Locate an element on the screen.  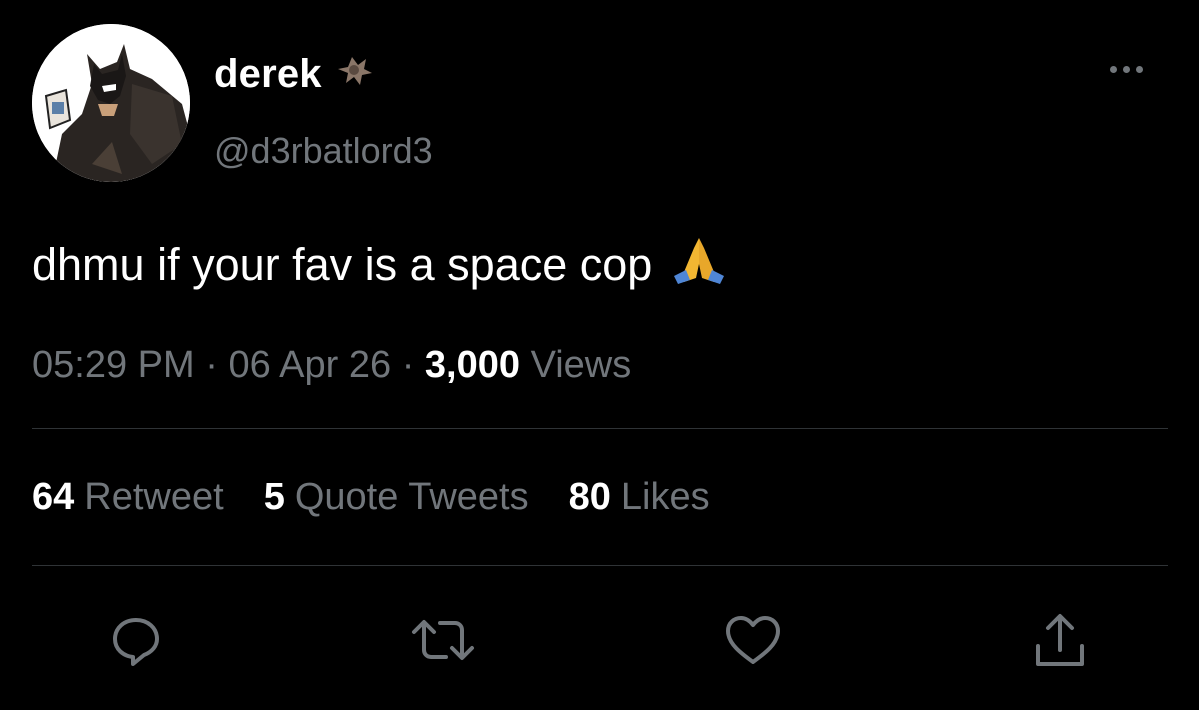
tweet-meta: 05:29 PM · 06 Apr 26 · 3,000 Views is located at coordinates (331, 365).